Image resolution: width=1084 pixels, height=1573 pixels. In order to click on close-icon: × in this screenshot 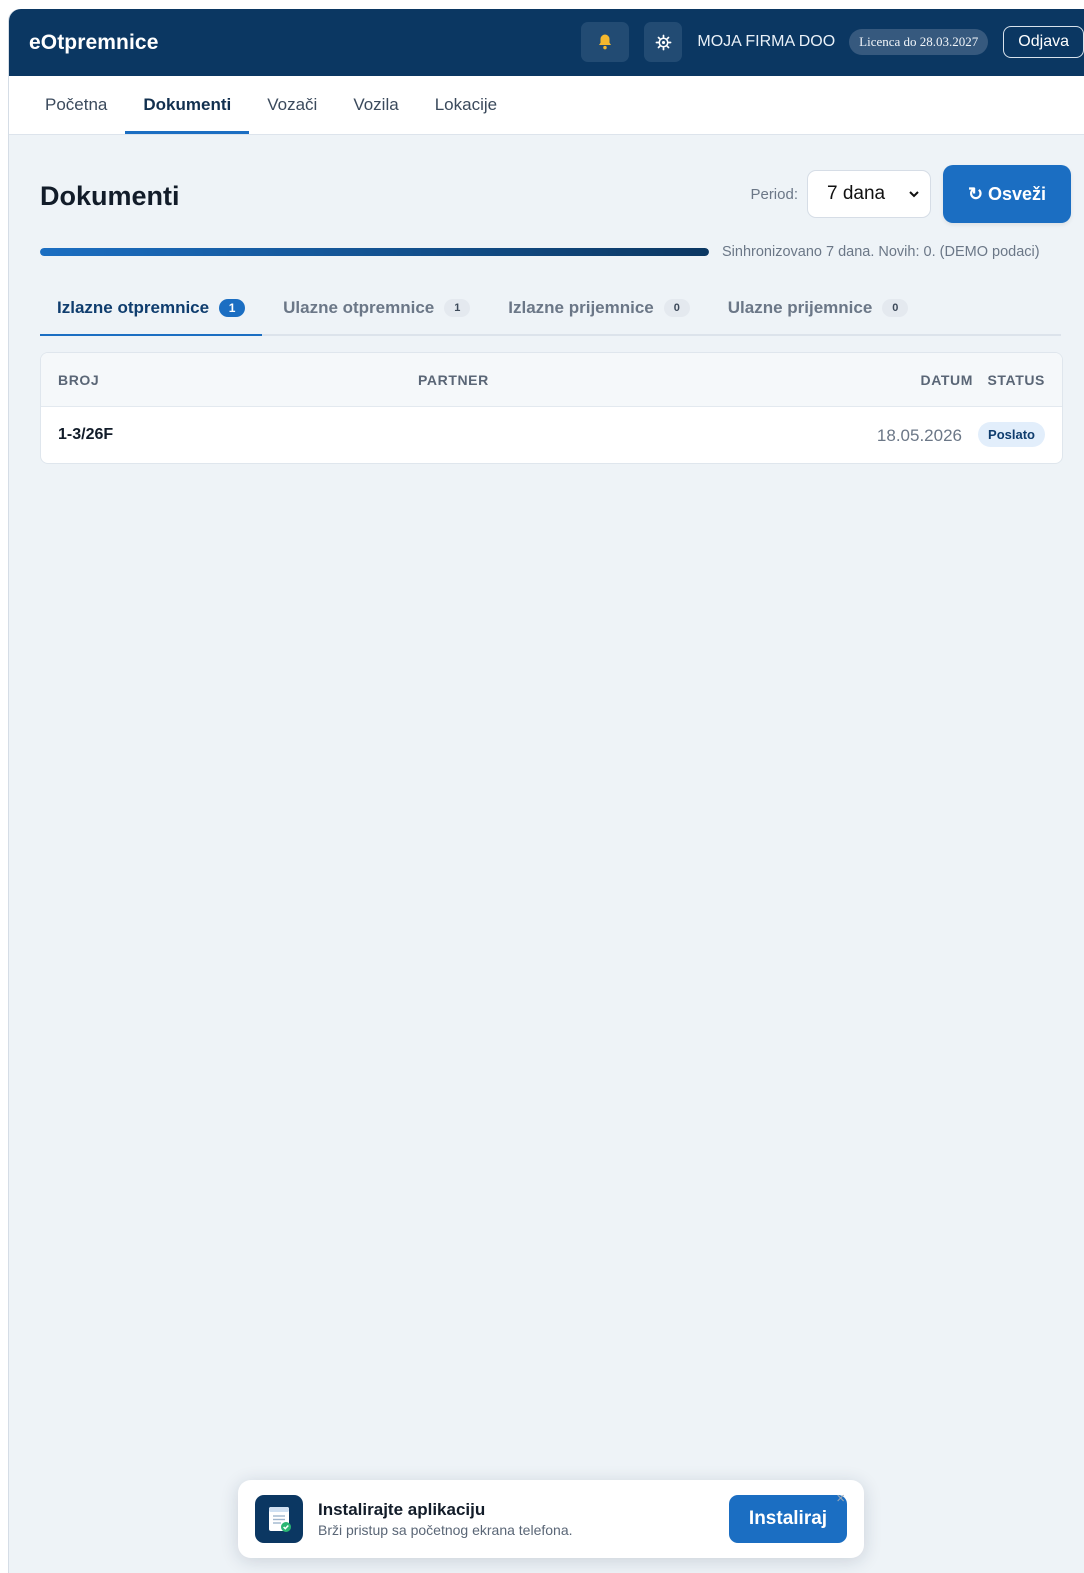, I will do `click(840, 1498)`.